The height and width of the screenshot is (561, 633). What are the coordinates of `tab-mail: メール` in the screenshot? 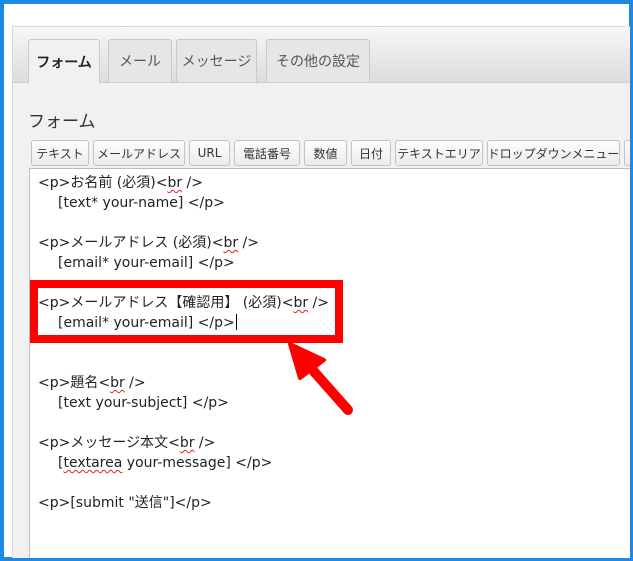 It's located at (140, 60).